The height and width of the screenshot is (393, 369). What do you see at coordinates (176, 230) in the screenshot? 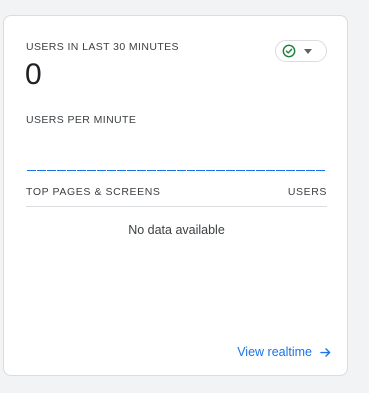
I see `empty-state-message: No data available` at bounding box center [176, 230].